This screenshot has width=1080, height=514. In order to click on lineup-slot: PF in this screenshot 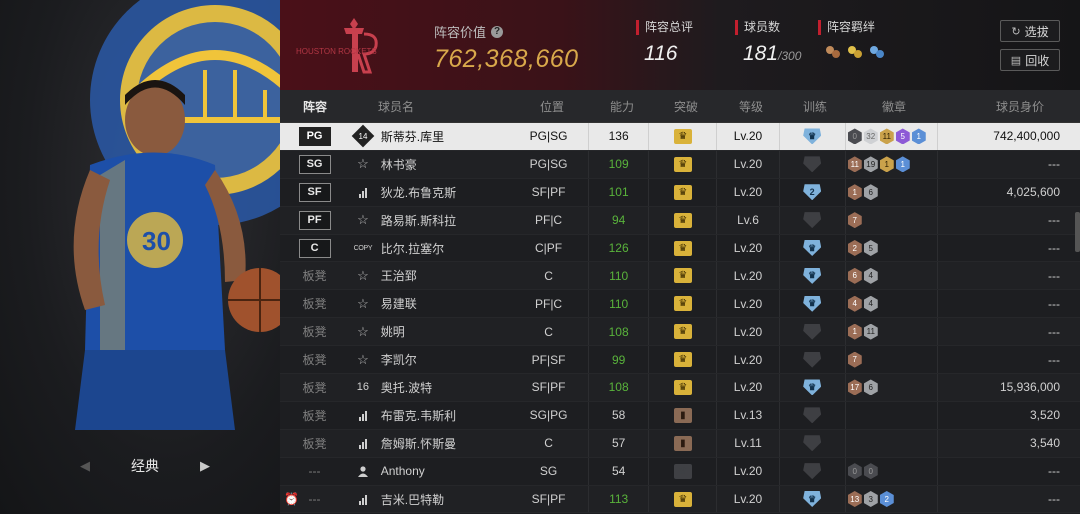, I will do `click(314, 220)`.